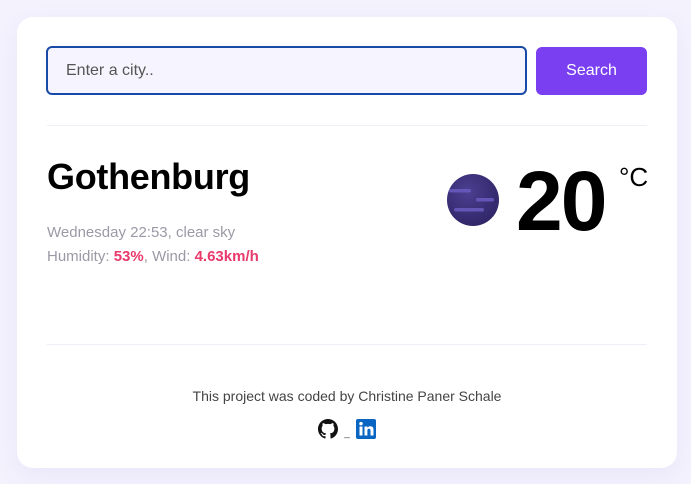 This screenshot has width=691, height=484. I want to click on wind-label: Wind:, so click(171, 256).